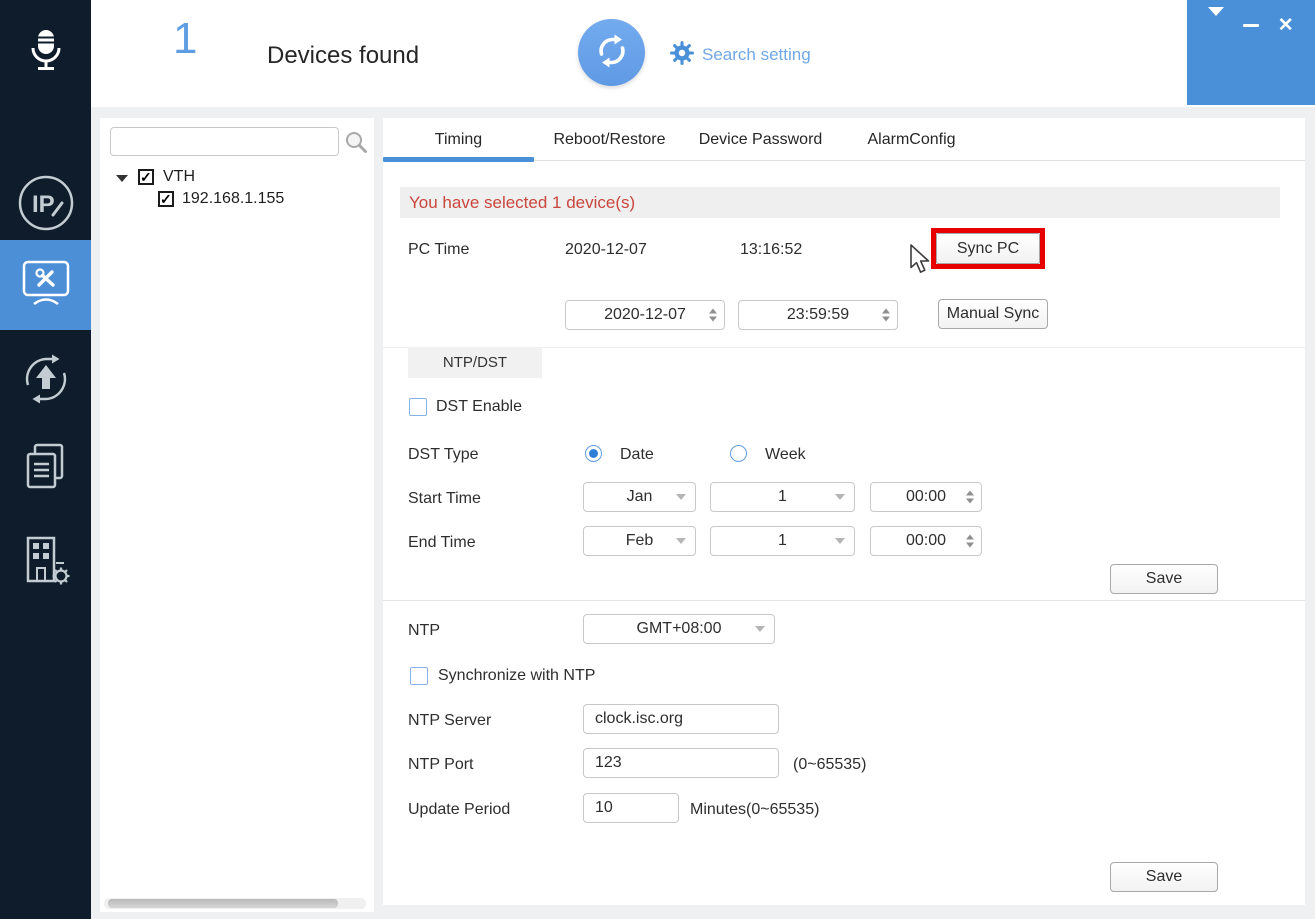 The height and width of the screenshot is (919, 1315). What do you see at coordinates (459, 809) in the screenshot?
I see `update-period-label: Update Period` at bounding box center [459, 809].